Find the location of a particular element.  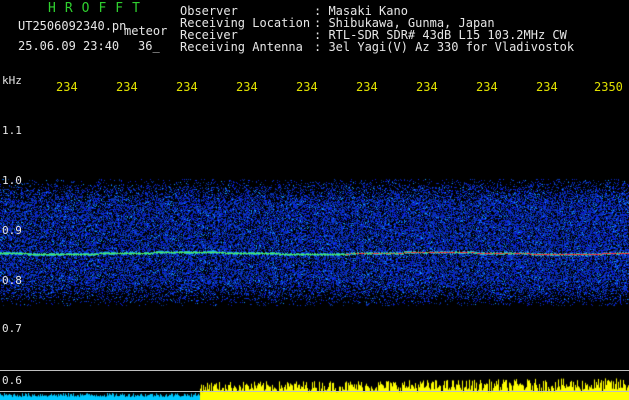

y-tick-label: 0.6 is located at coordinates (12, 380).